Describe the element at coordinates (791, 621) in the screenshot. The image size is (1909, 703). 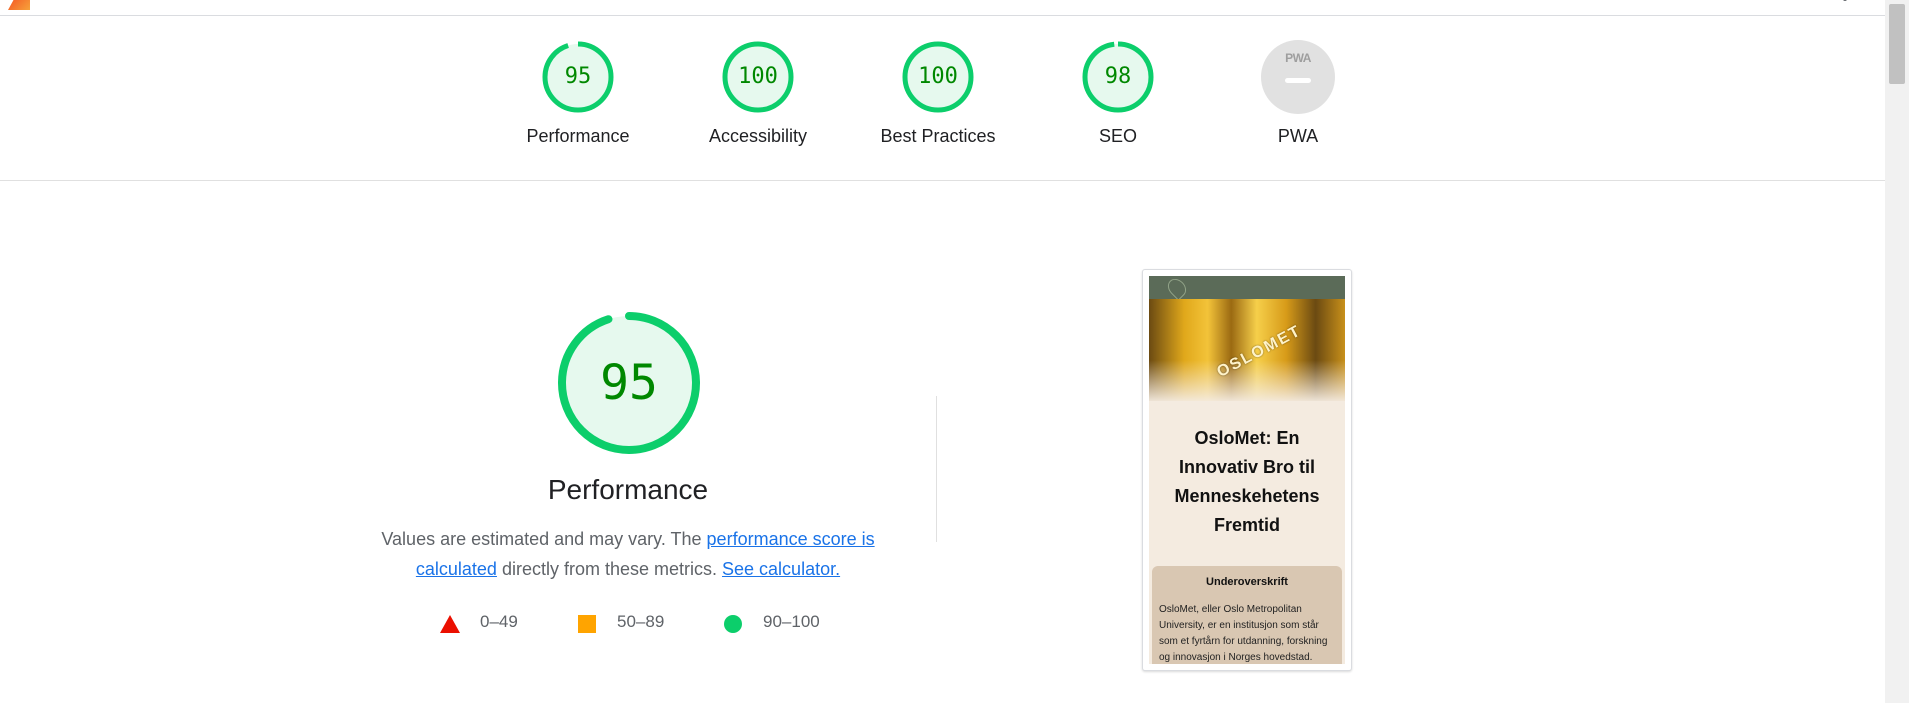
I see `legend-pass-range: 90–100` at that location.